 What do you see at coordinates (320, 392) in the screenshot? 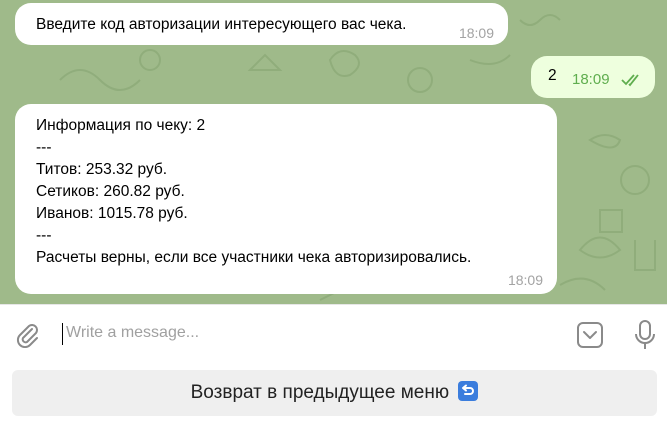
I see `button-label: Возврат в предыдущее меню` at bounding box center [320, 392].